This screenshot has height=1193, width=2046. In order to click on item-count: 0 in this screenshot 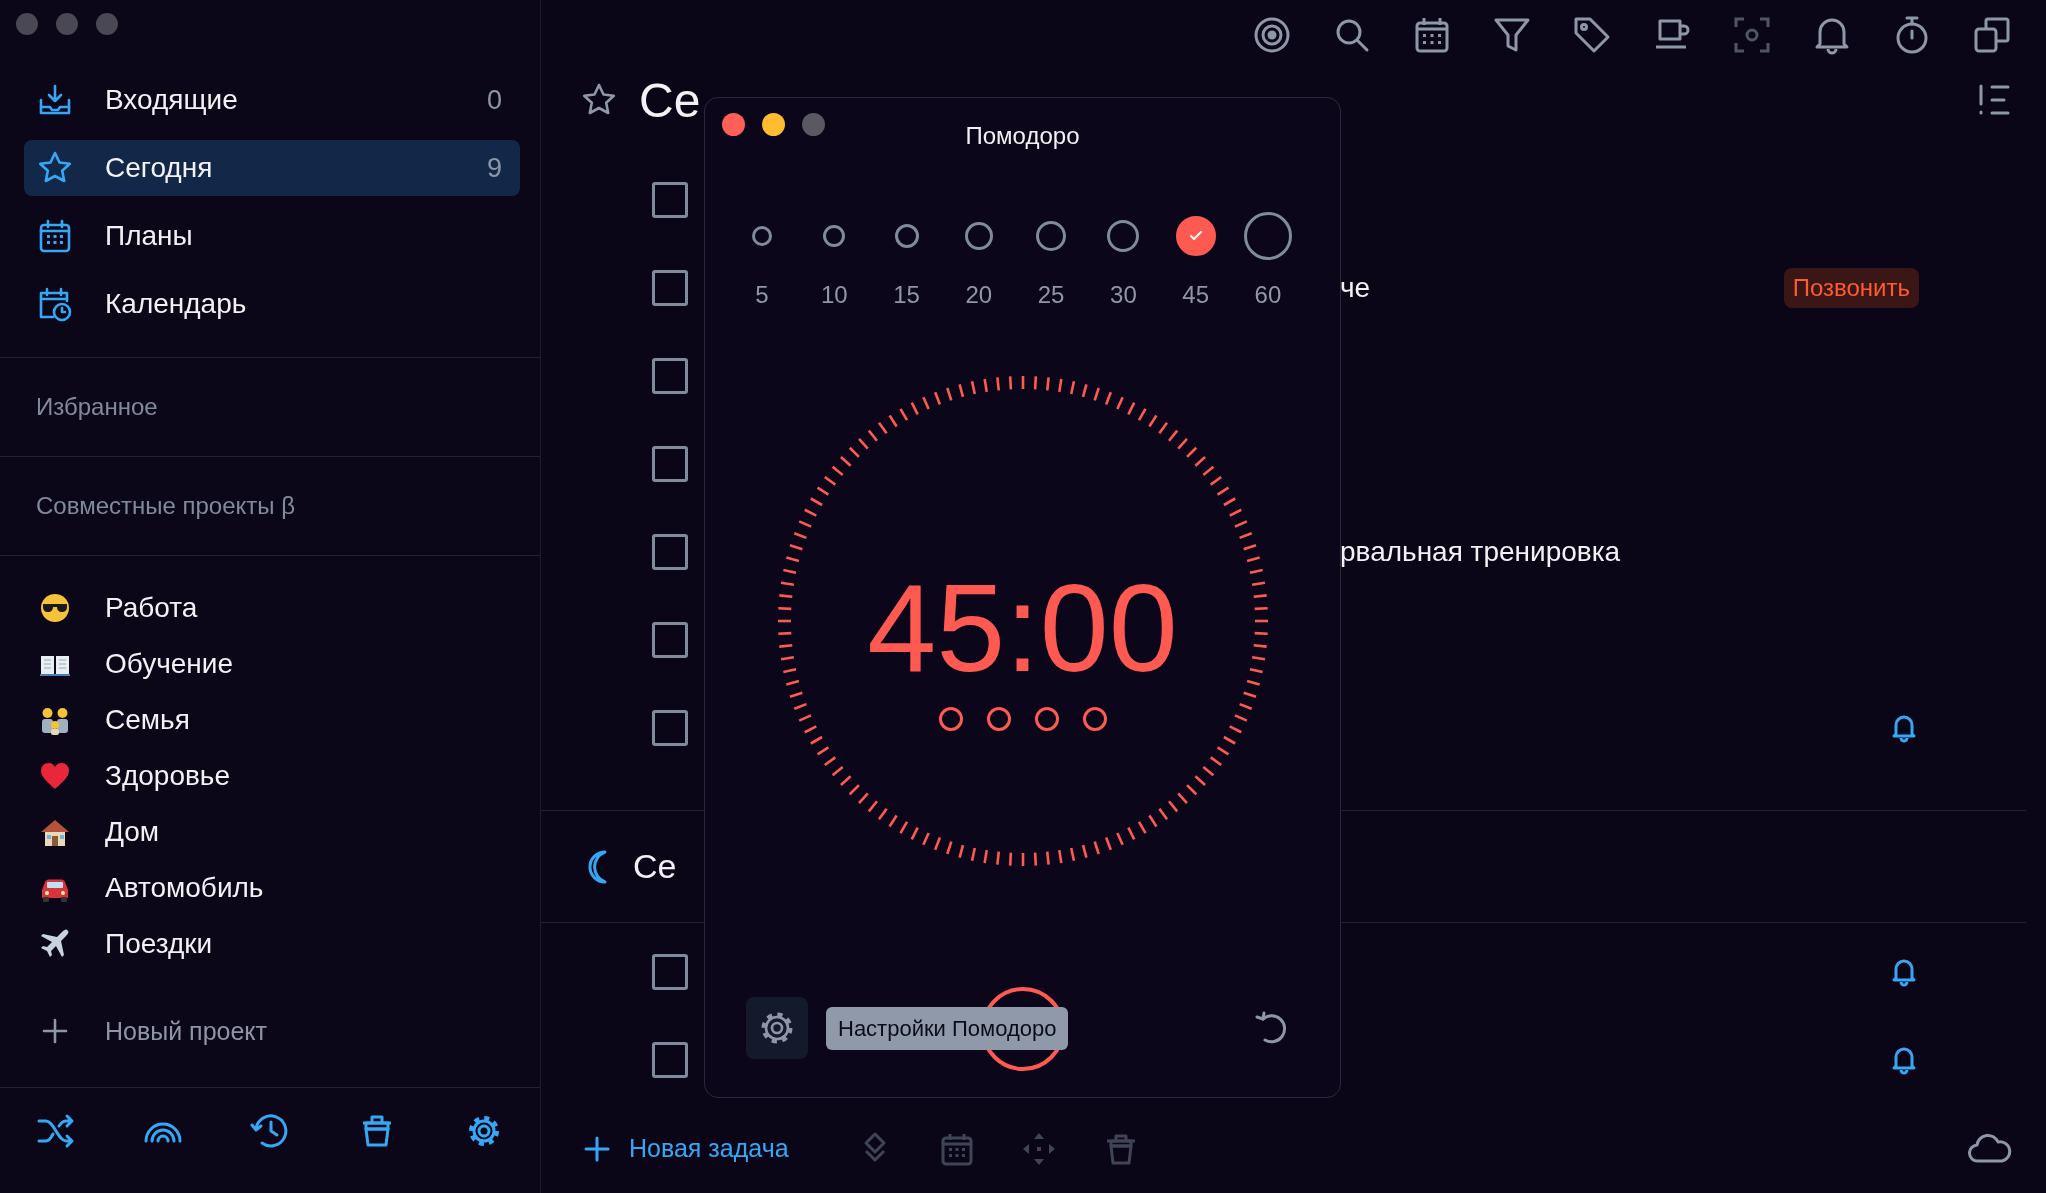, I will do `click(494, 100)`.